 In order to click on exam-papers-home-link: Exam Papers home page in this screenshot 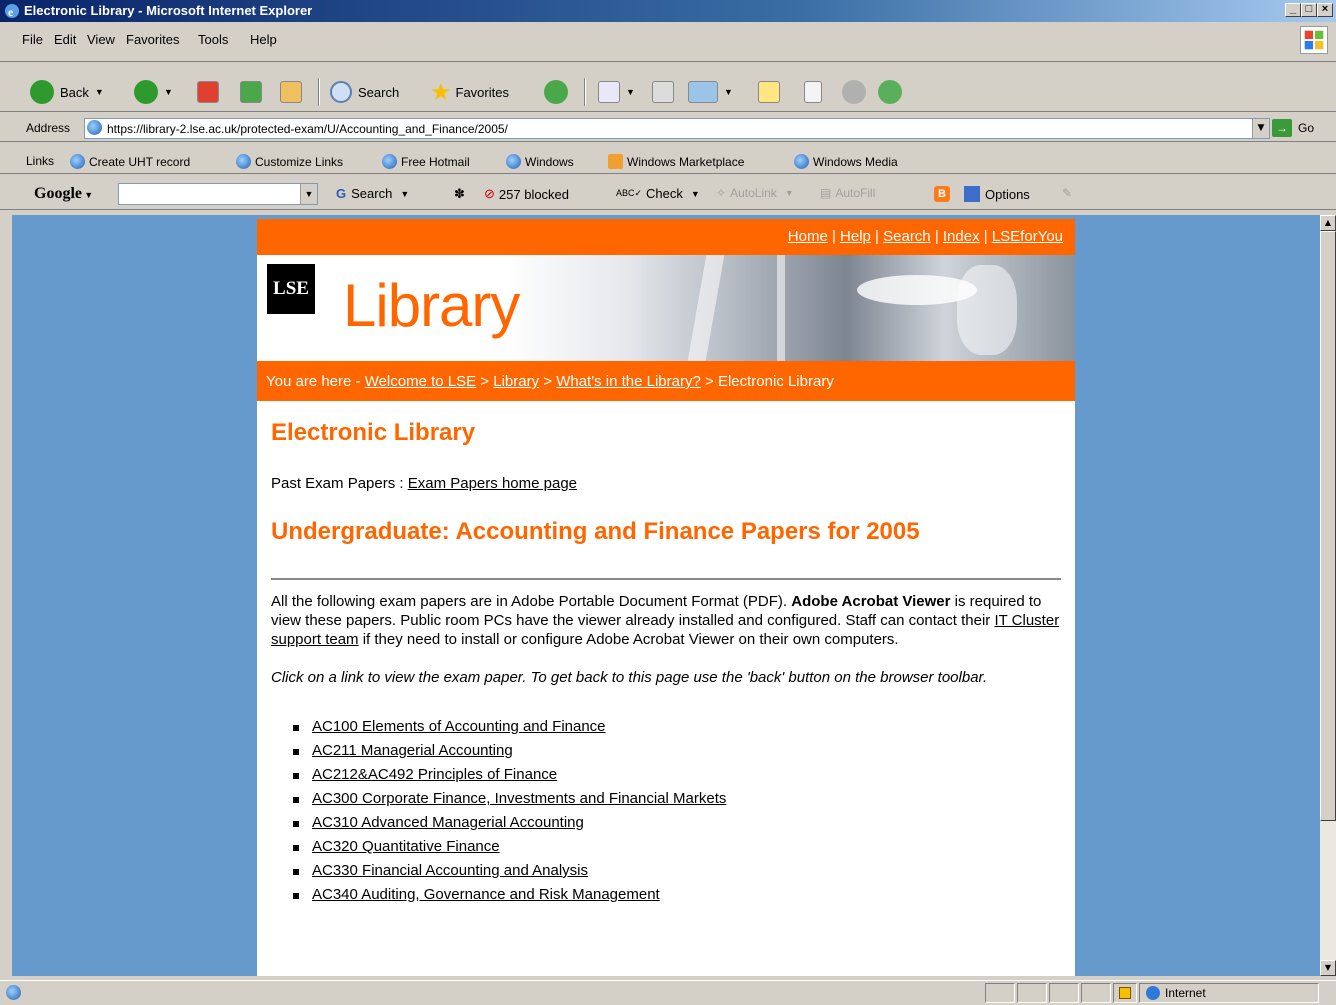, I will do `click(492, 483)`.